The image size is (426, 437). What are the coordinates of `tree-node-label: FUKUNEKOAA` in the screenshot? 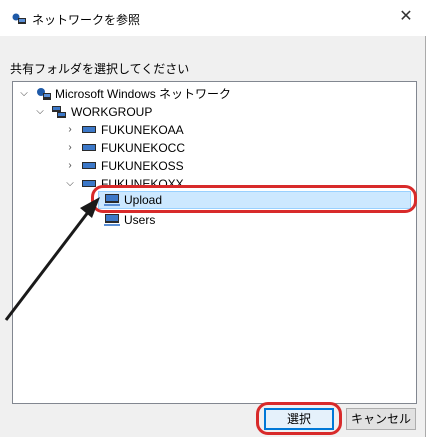 It's located at (142, 130).